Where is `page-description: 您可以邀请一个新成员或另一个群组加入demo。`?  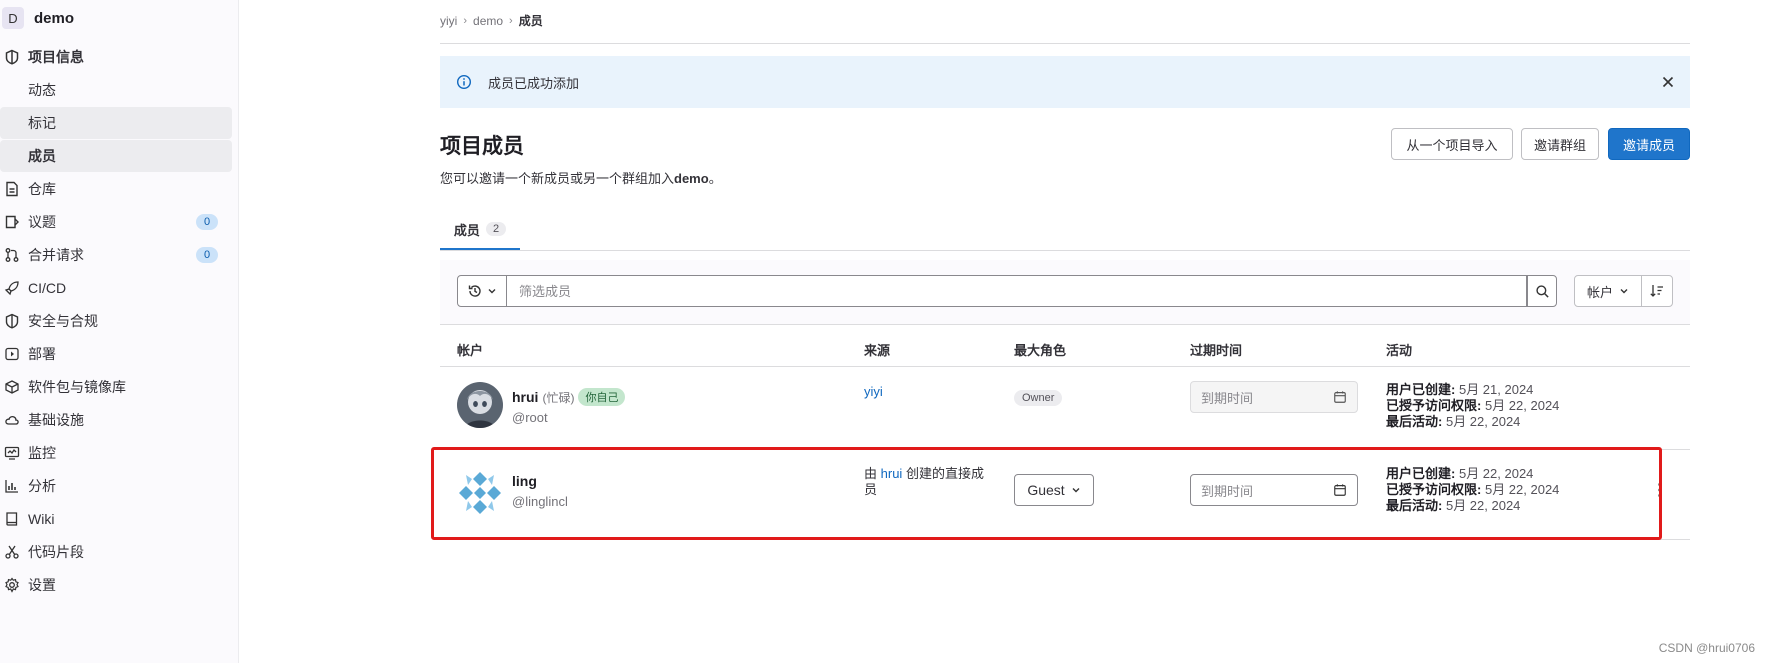 page-description: 您可以邀请一个新成员或另一个群组加入demo。 is located at coordinates (581, 177).